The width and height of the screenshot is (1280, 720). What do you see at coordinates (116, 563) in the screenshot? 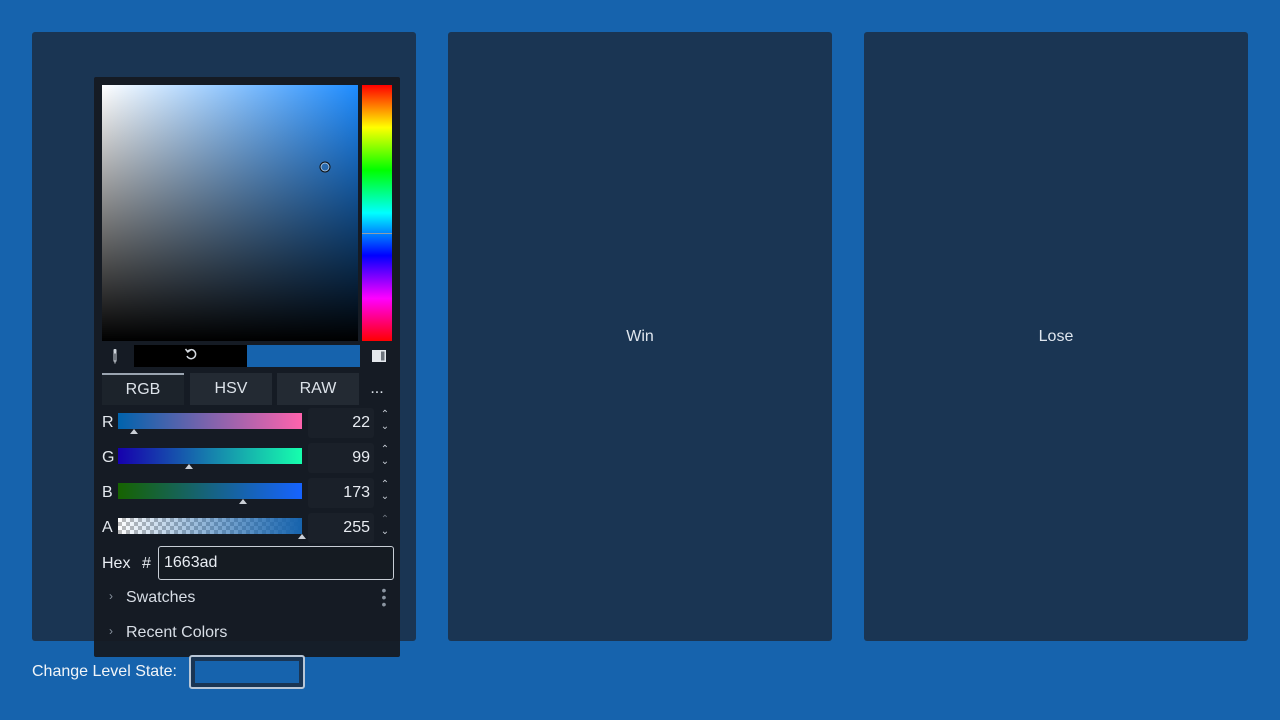
I see `hex-label: Hex` at bounding box center [116, 563].